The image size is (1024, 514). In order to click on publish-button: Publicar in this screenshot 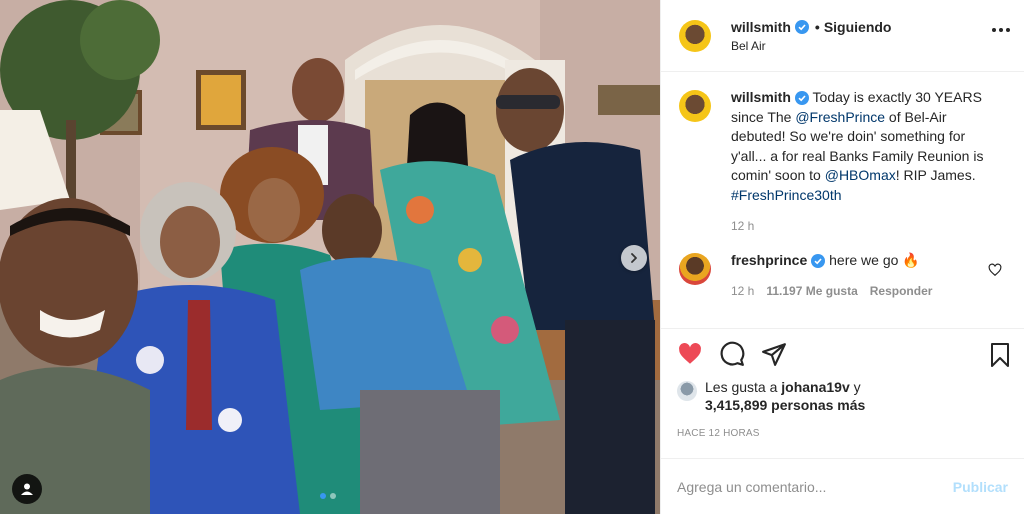, I will do `click(980, 487)`.